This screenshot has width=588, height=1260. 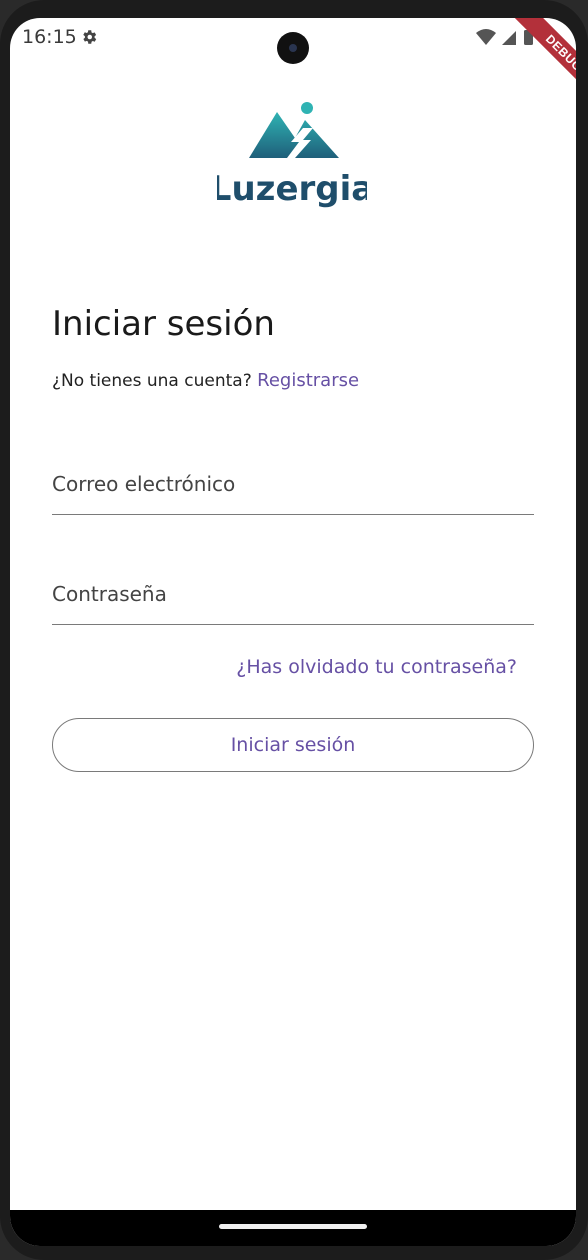 I want to click on debug-banner-label: DEBUG, so click(x=541, y=63).